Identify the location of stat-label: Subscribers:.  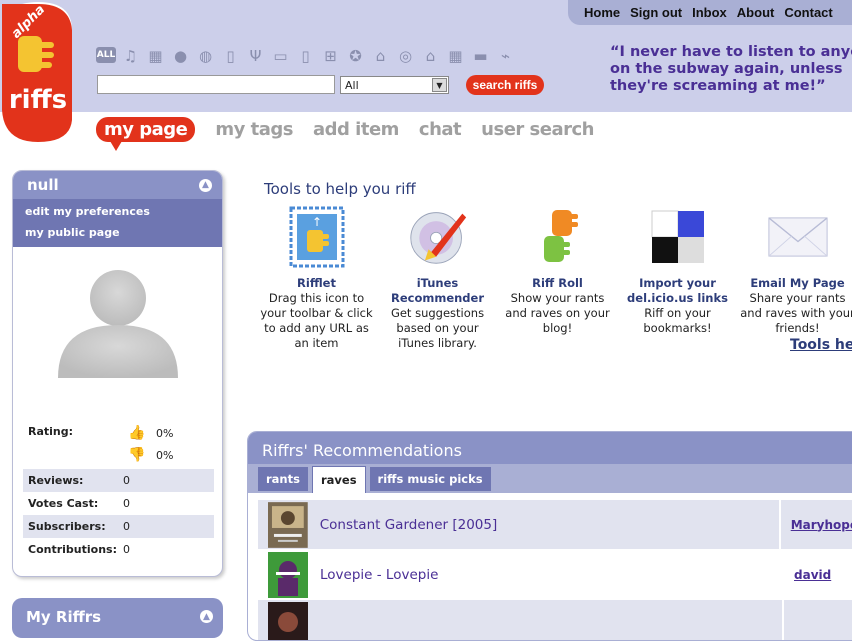
(75, 526).